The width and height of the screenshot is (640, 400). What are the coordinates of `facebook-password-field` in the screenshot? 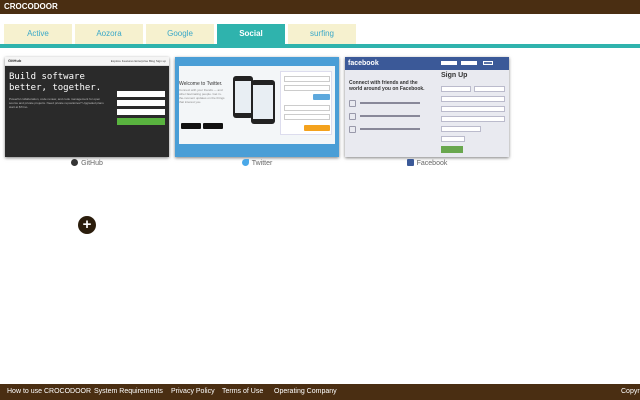 It's located at (473, 119).